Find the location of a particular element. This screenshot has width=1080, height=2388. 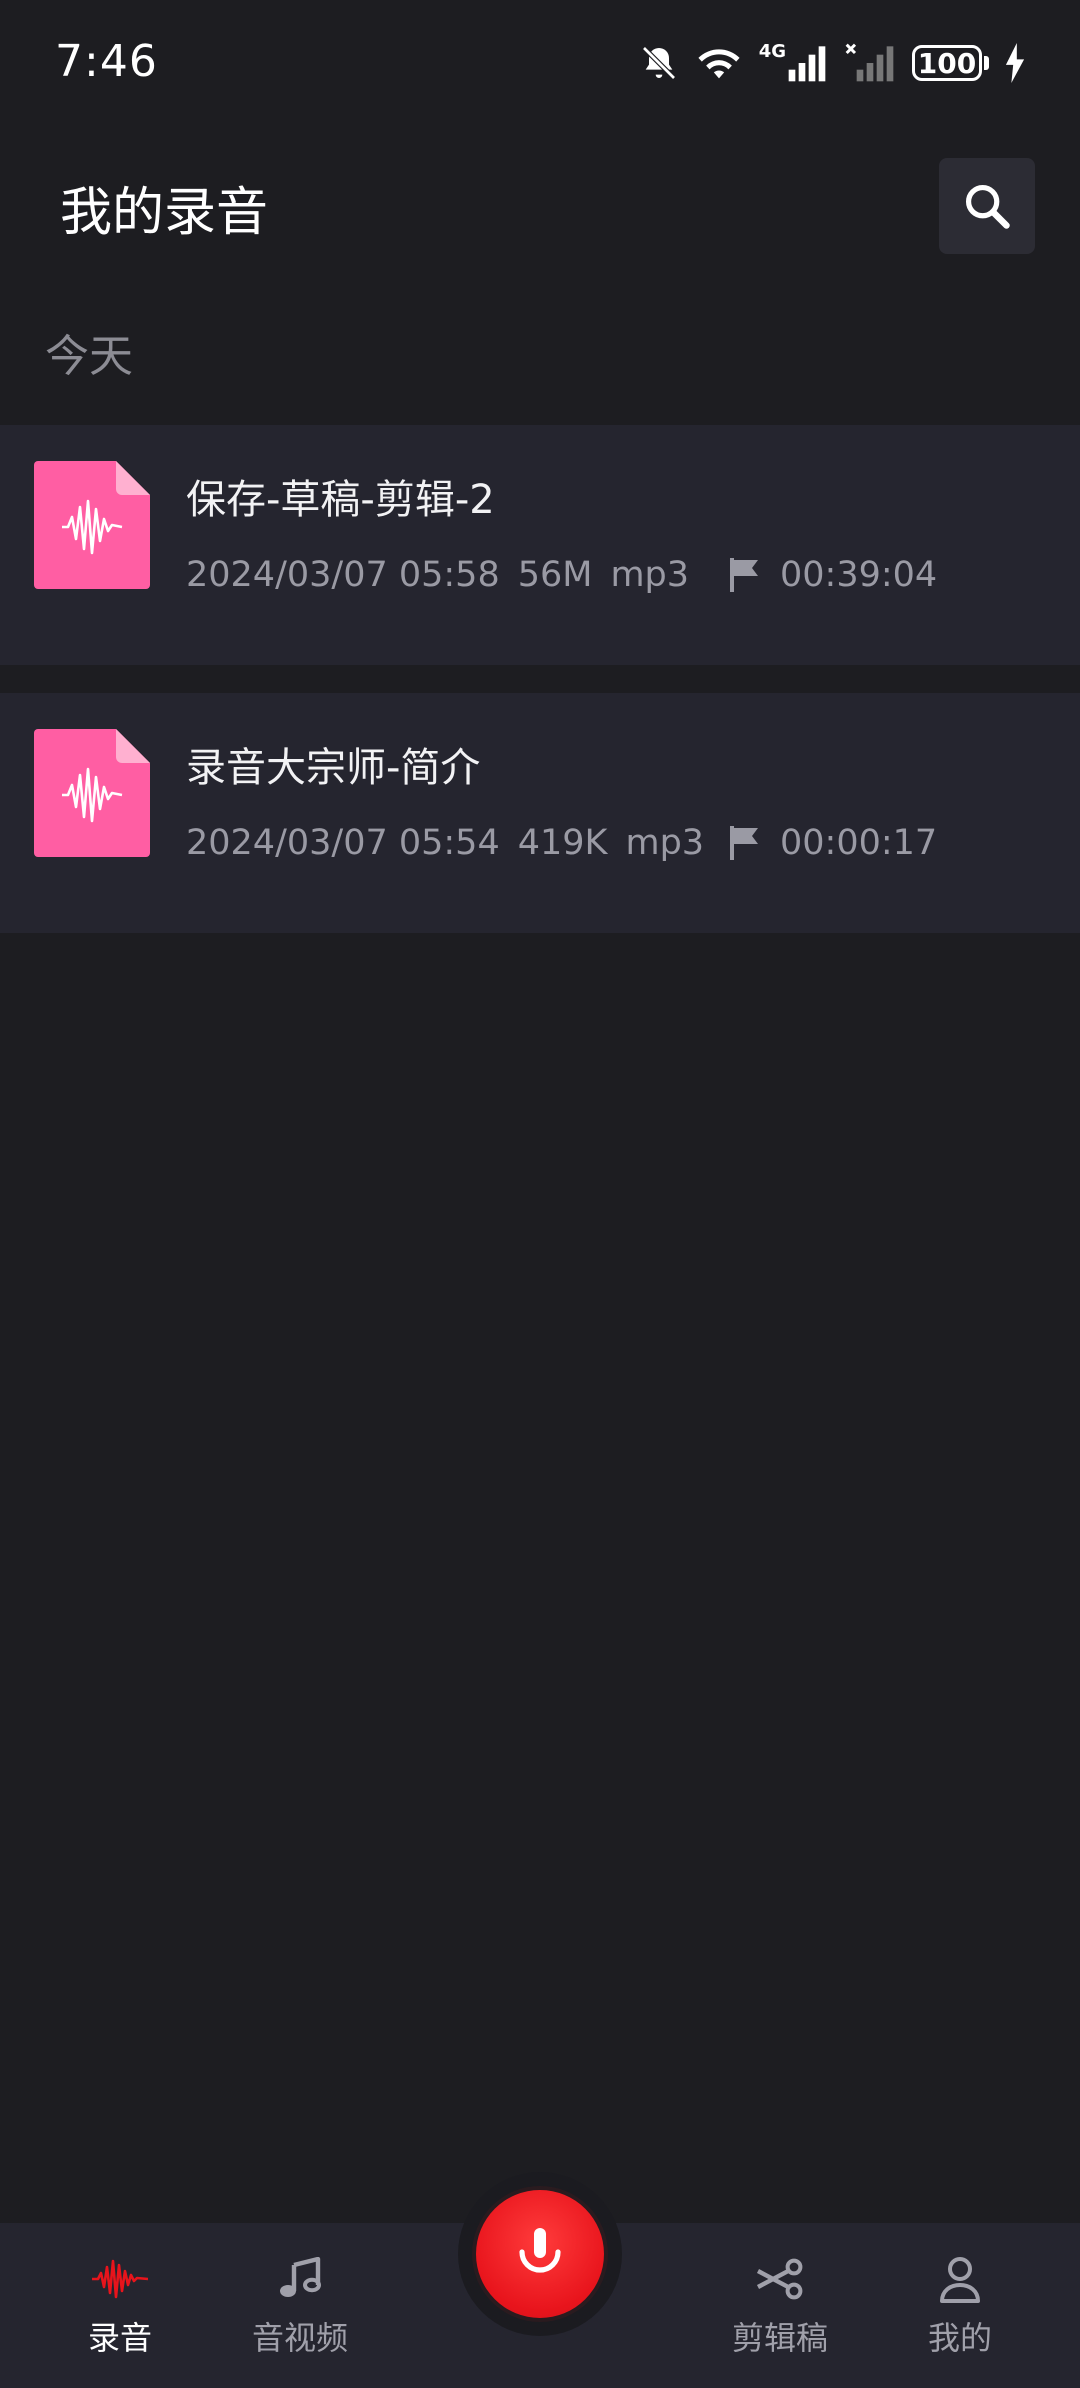

nav-item-audio-video: 音视频 is located at coordinates (300, 2305).